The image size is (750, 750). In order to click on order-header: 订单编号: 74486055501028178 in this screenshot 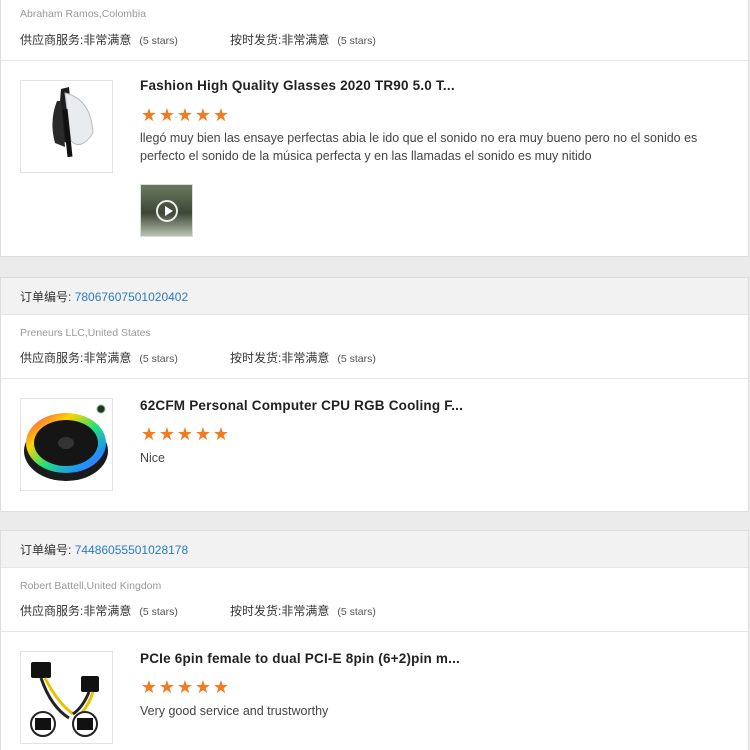, I will do `click(374, 549)`.